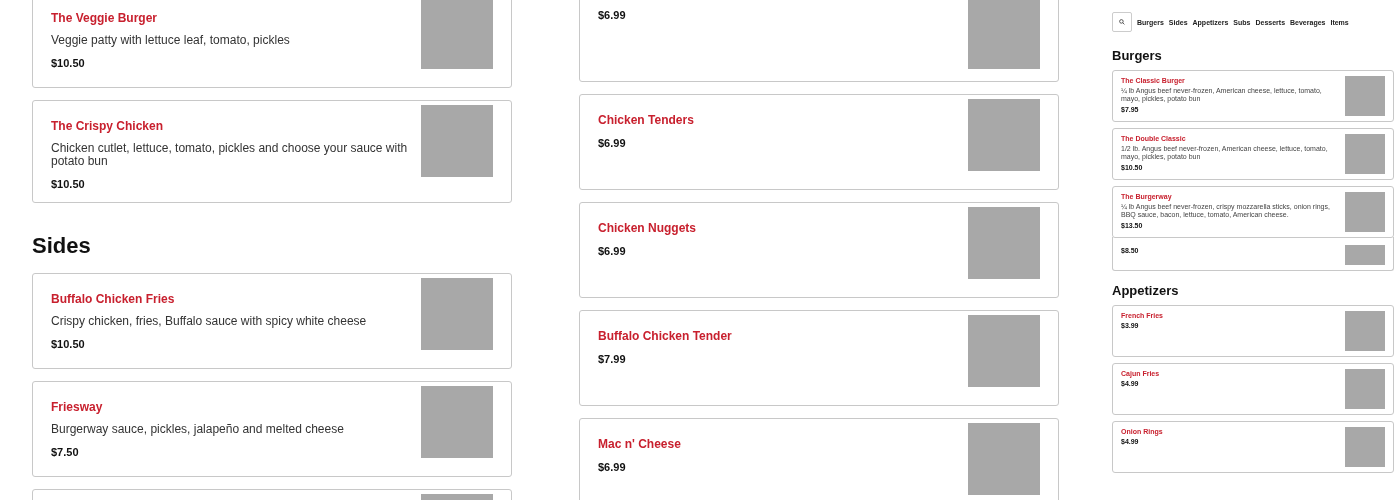  What do you see at coordinates (819, 250) in the screenshot?
I see `menu-item-card: Chicken Nuggets $6.99` at bounding box center [819, 250].